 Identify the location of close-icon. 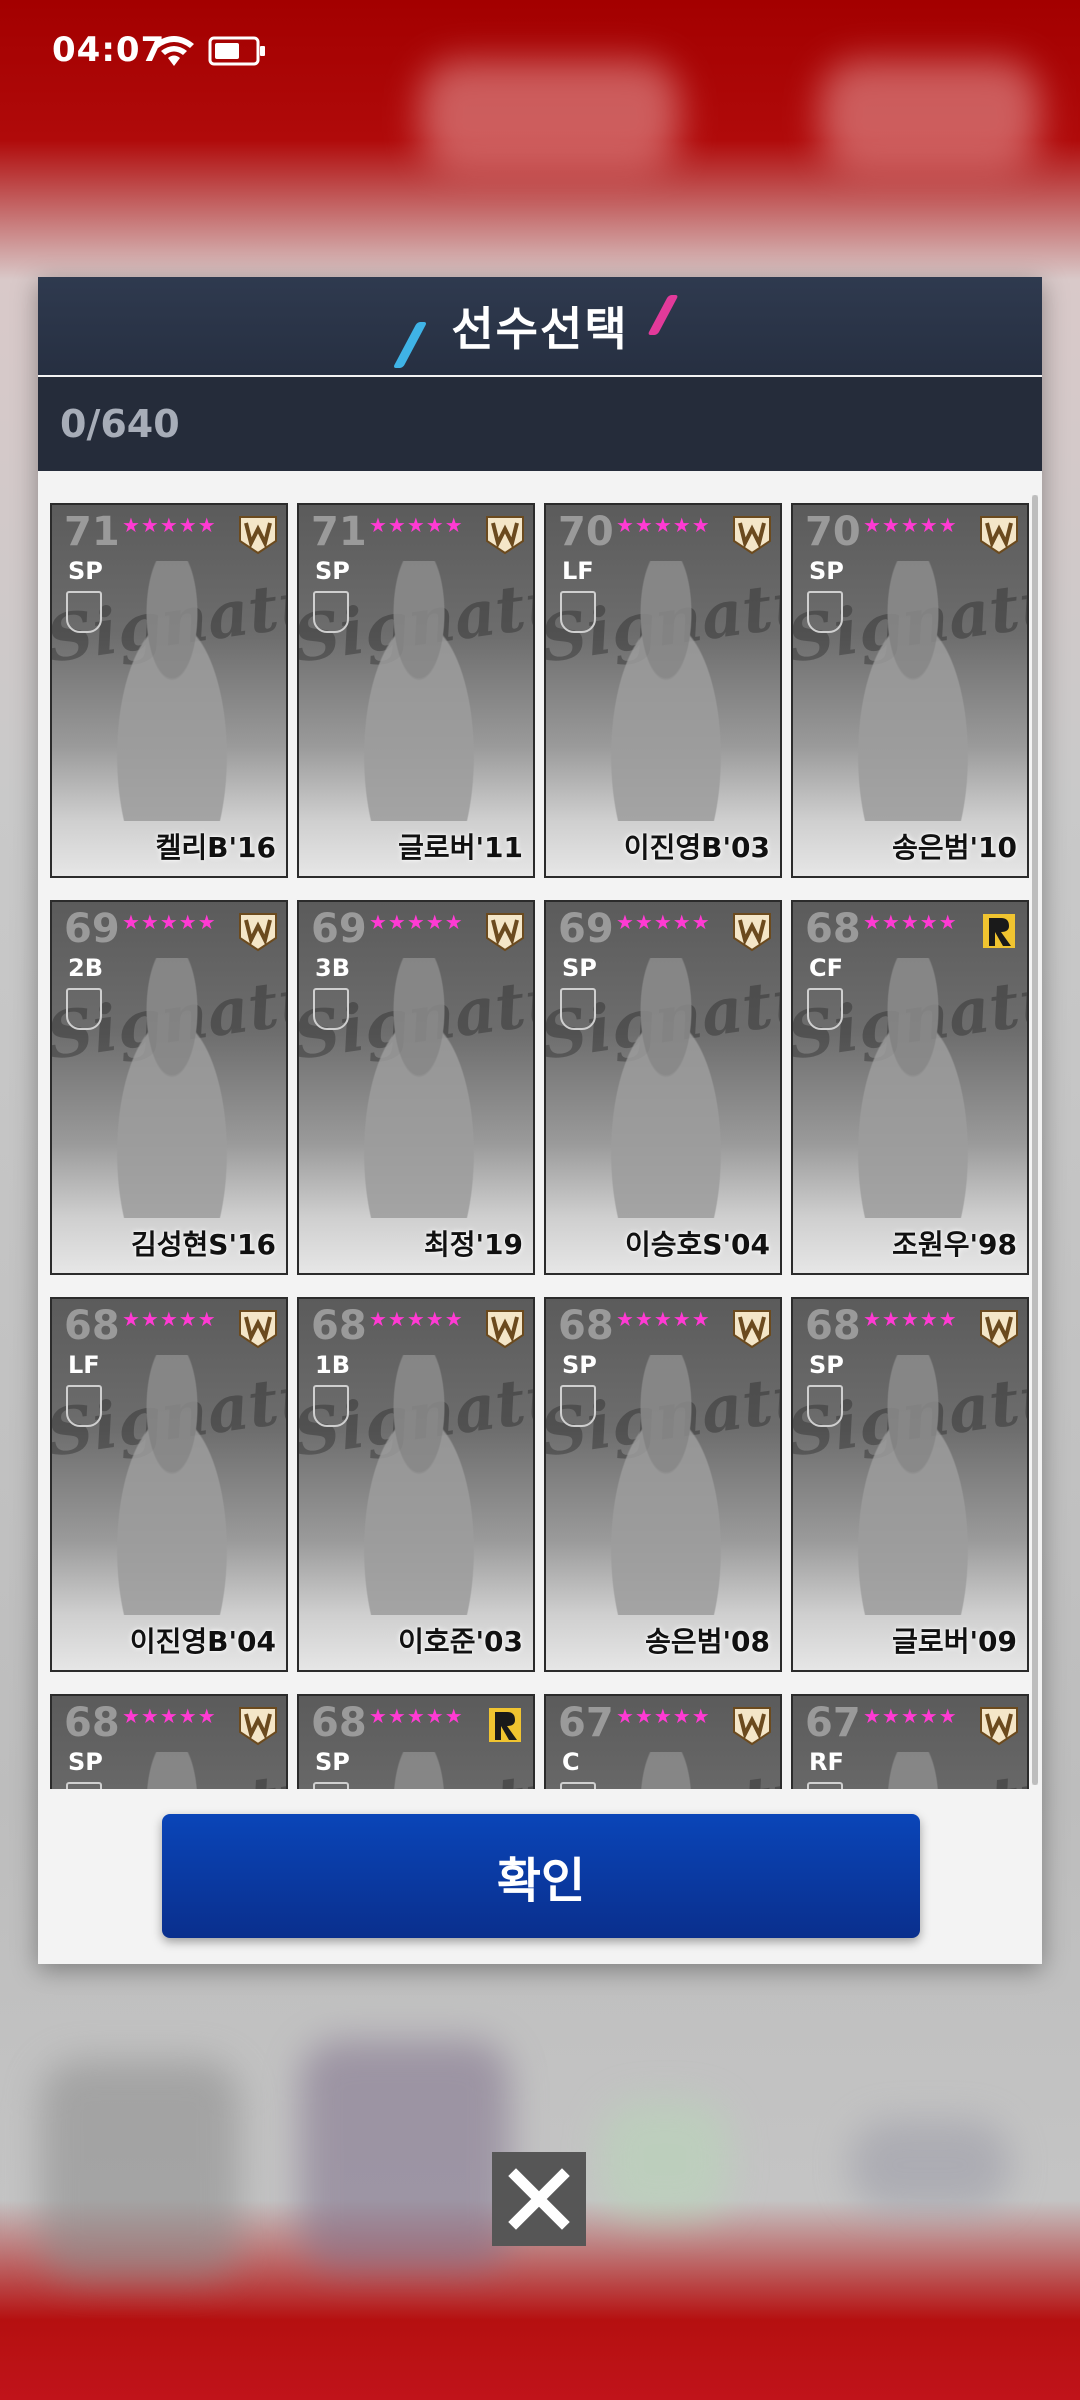
(539, 2199).